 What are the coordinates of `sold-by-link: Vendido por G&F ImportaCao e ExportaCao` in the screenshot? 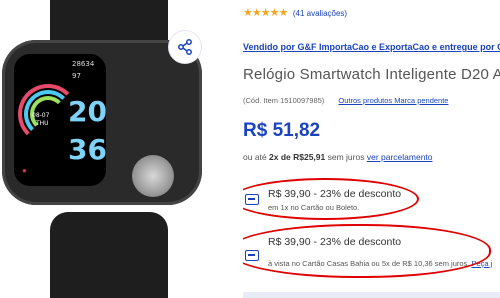 It's located at (336, 47).